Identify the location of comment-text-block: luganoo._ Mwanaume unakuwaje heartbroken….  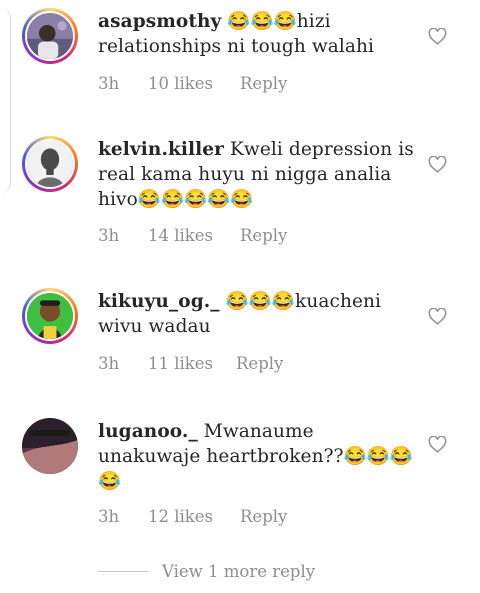
(259, 456).